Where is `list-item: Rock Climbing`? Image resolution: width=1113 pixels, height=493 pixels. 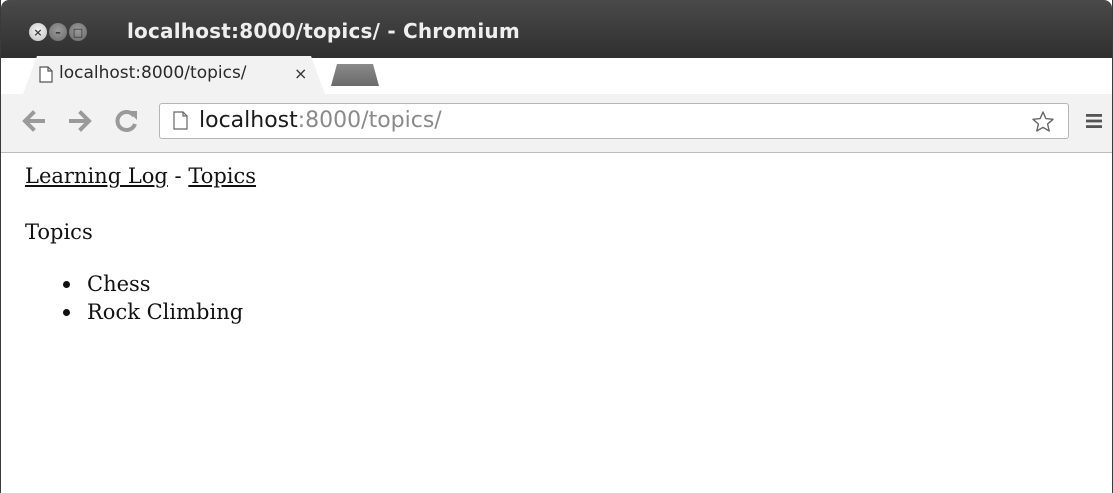
list-item: Rock Climbing is located at coordinates (134, 312).